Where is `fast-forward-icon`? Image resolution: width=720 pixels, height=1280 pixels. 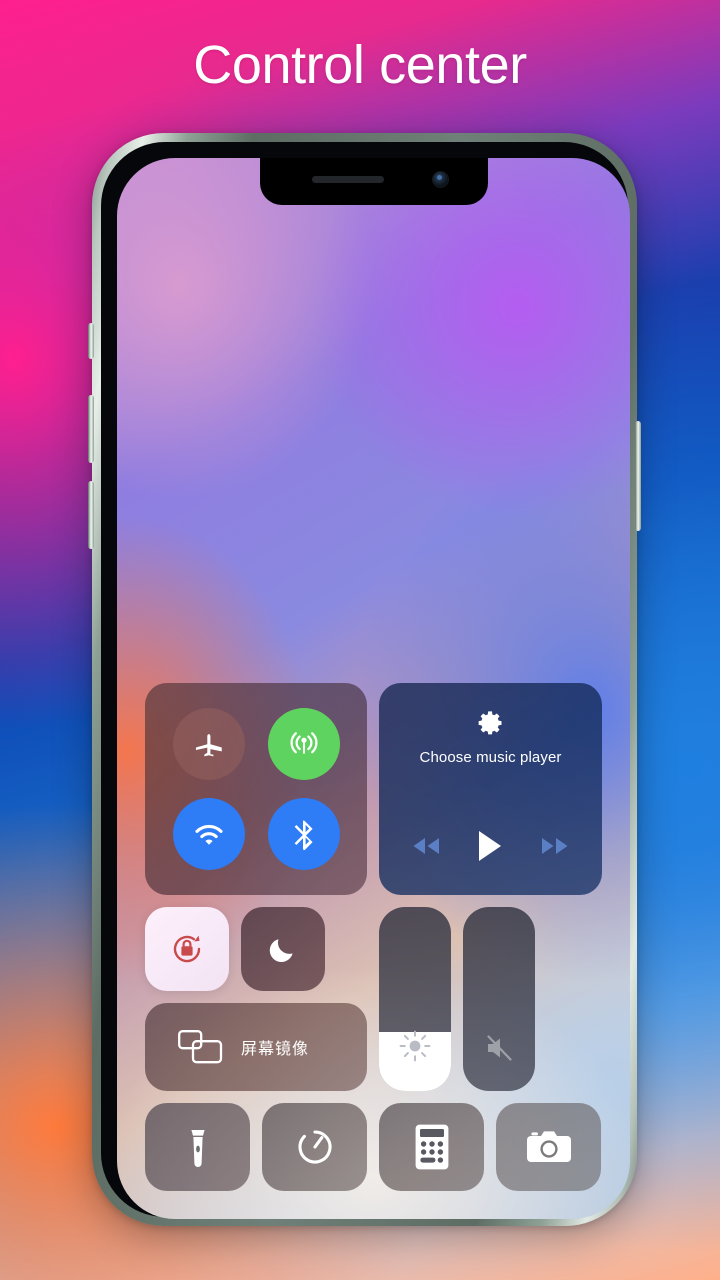 fast-forward-icon is located at coordinates (555, 846).